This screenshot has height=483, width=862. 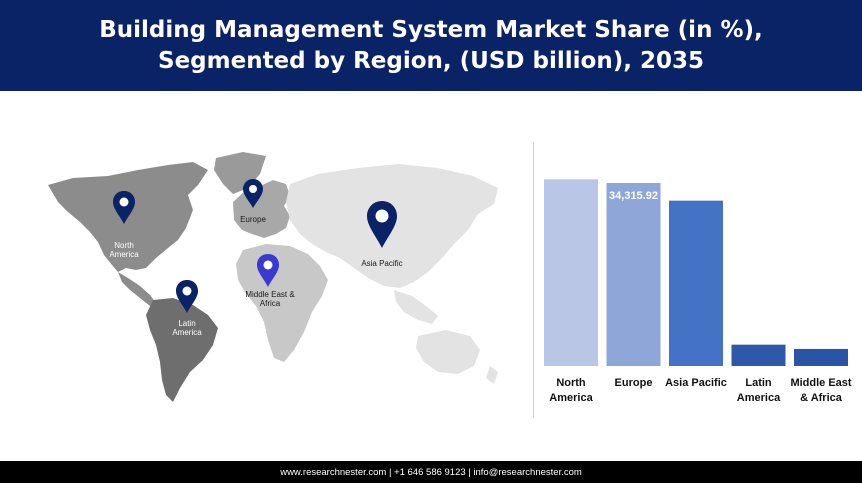 I want to click on tick-label-line: Asia Pacific, so click(x=696, y=383).